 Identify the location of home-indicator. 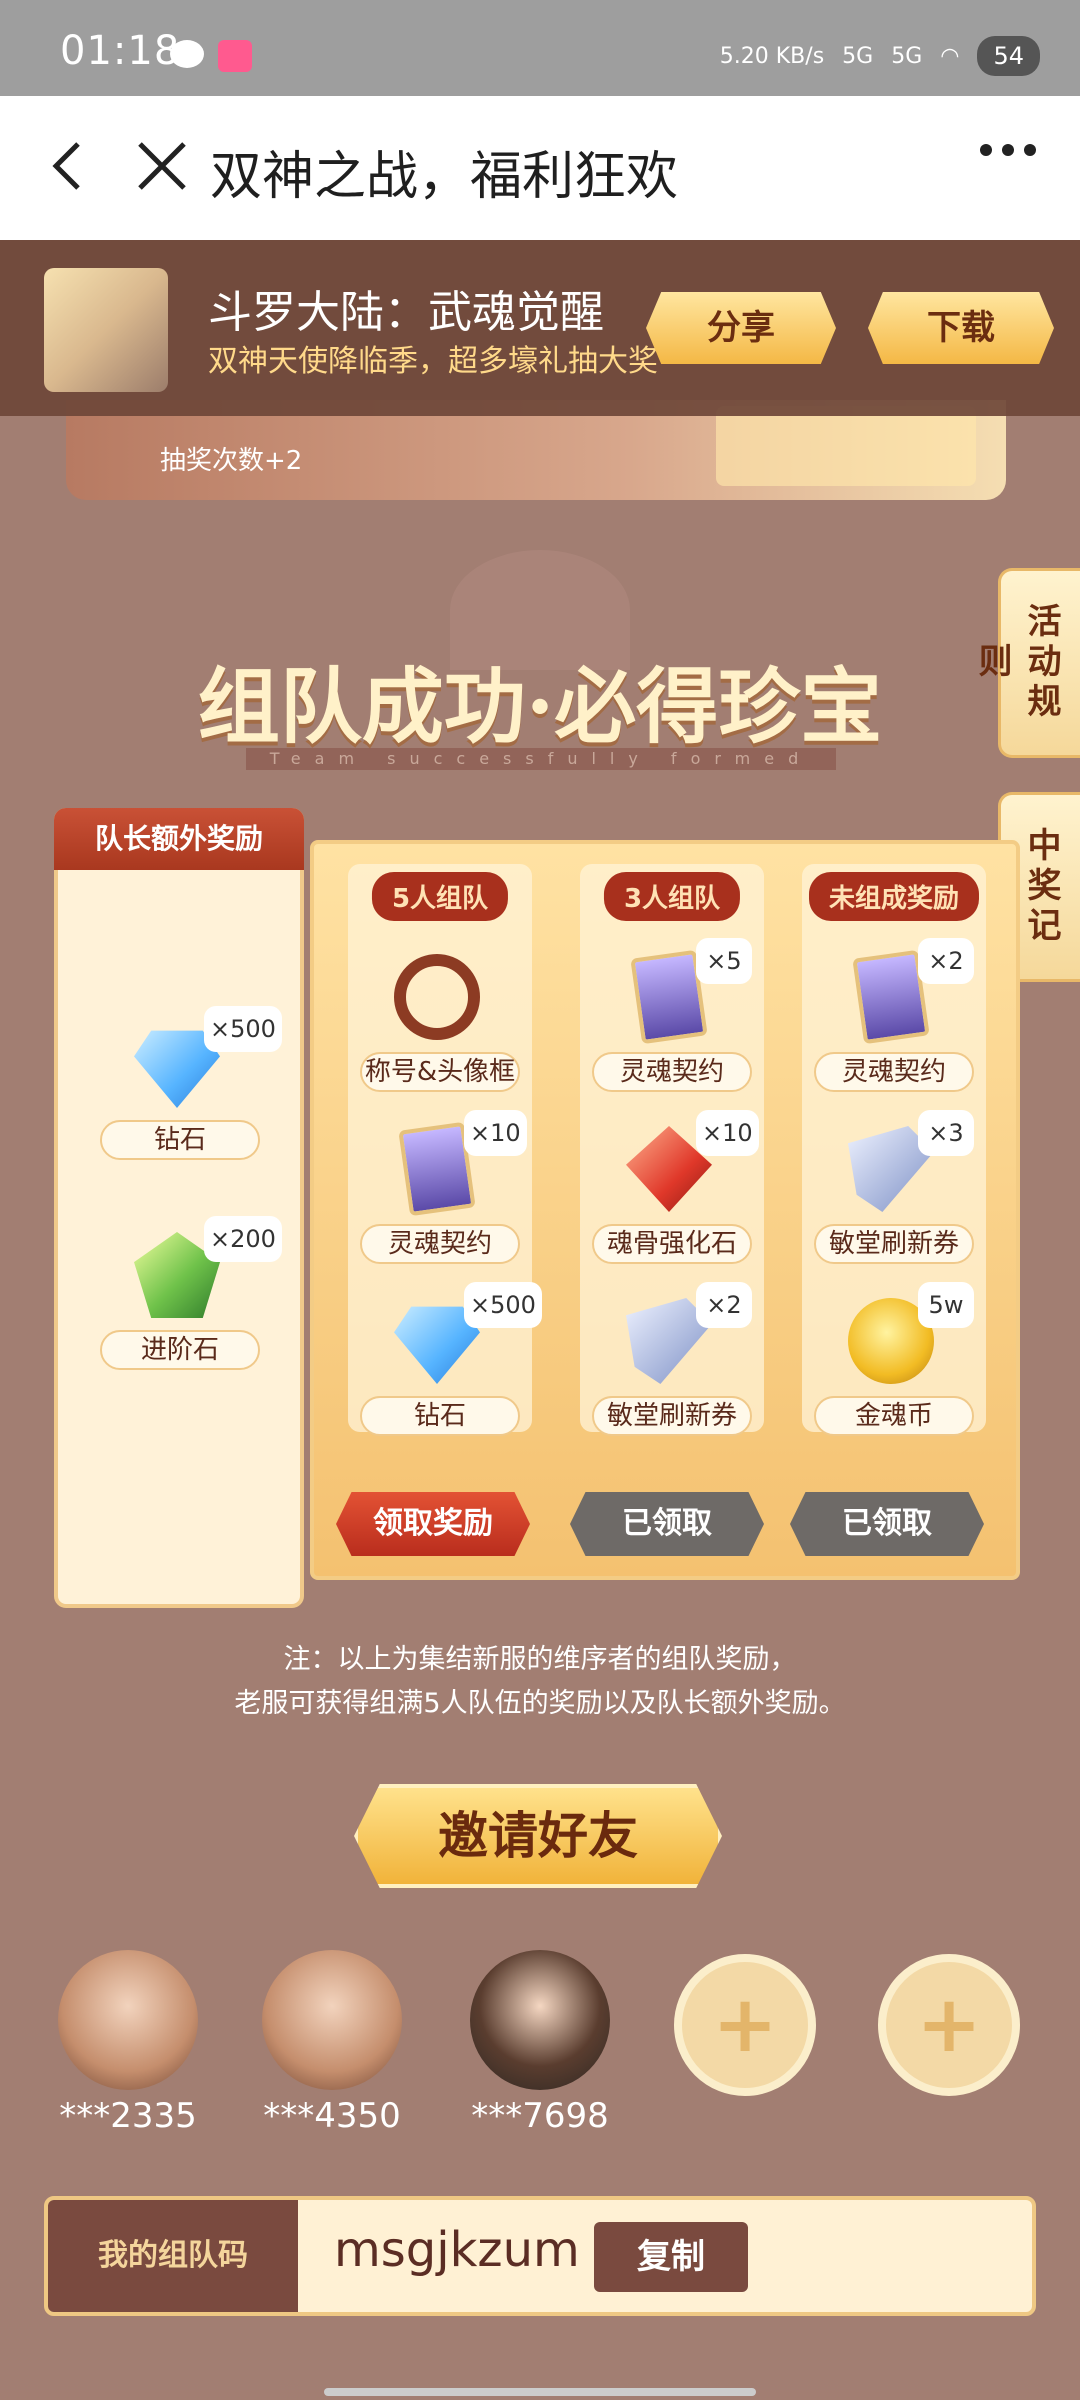
(540, 2392).